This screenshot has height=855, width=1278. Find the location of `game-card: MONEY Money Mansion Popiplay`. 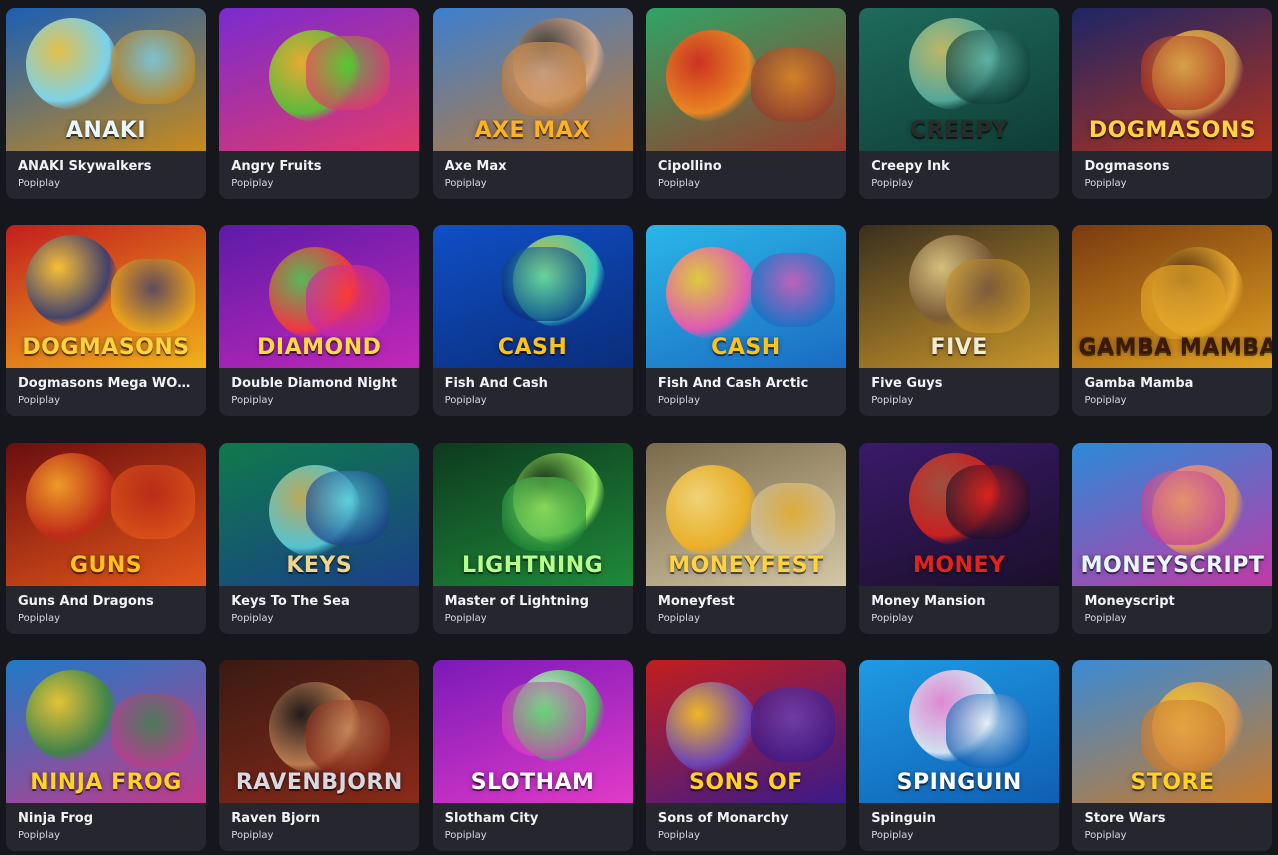

game-card: MONEY Money Mansion Popiplay is located at coordinates (959, 538).